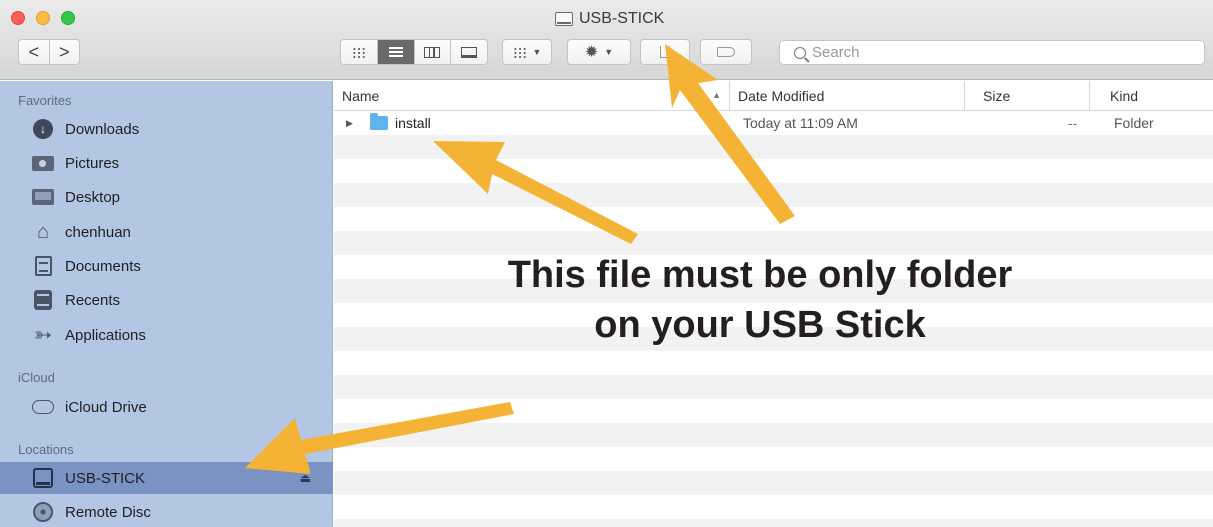  Describe the element at coordinates (532, 96) in the screenshot. I see `column-header-name: Name ▲` at that location.